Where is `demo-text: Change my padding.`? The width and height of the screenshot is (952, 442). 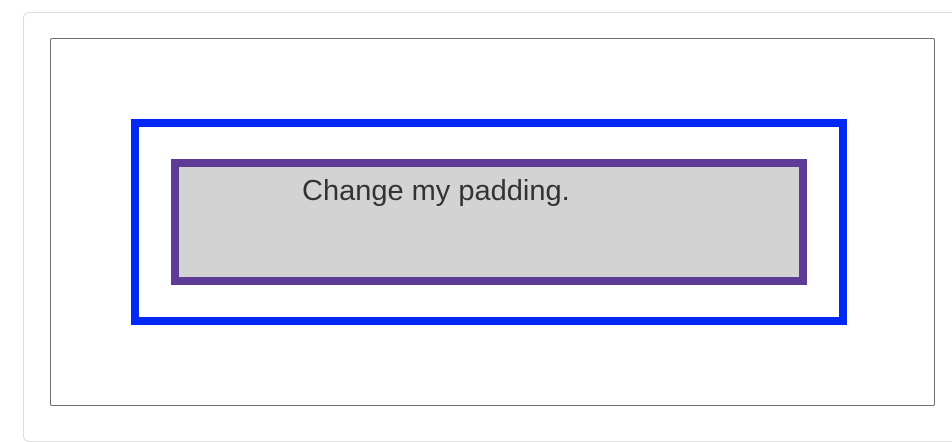 demo-text: Change my padding. is located at coordinates (436, 191).